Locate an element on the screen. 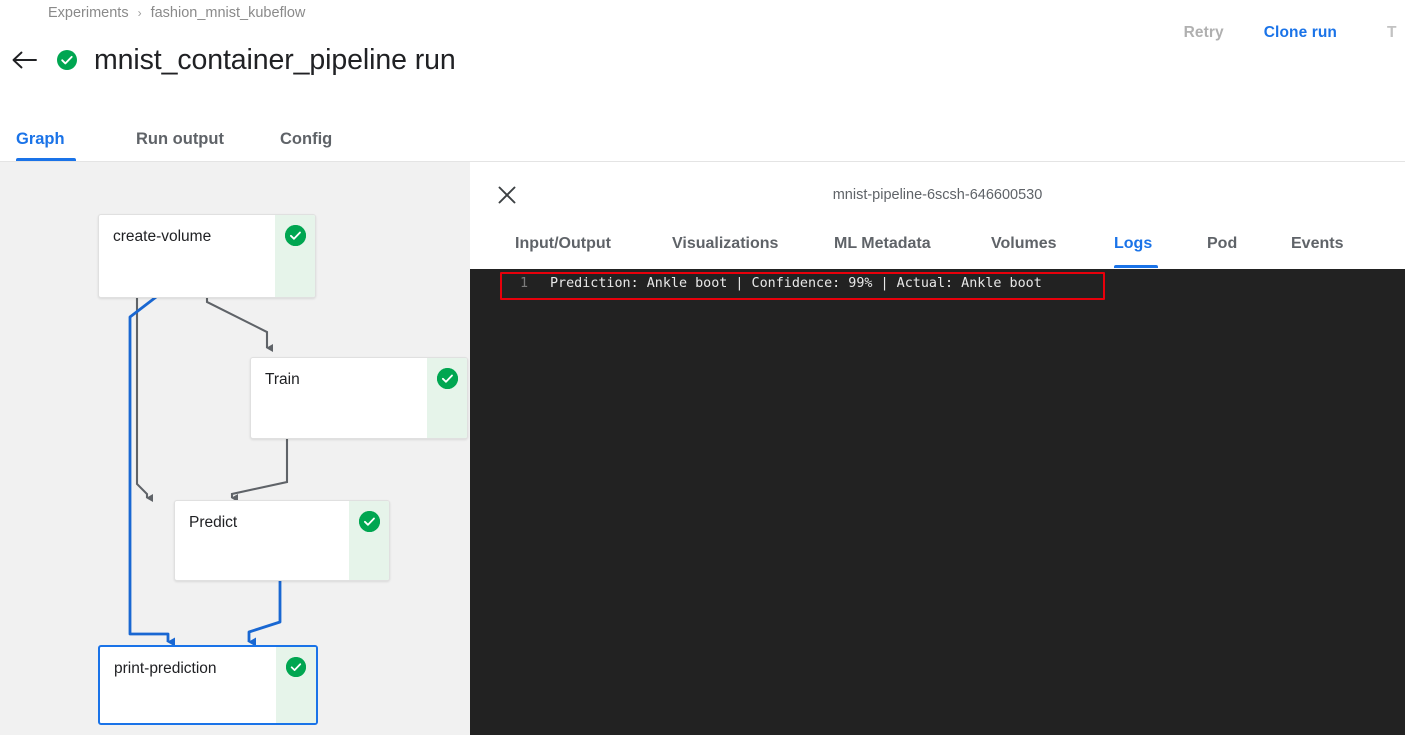 This screenshot has width=1405, height=735. breadcrumb-item-experiment-name: fashion_mnist_kubeflow is located at coordinates (228, 13).